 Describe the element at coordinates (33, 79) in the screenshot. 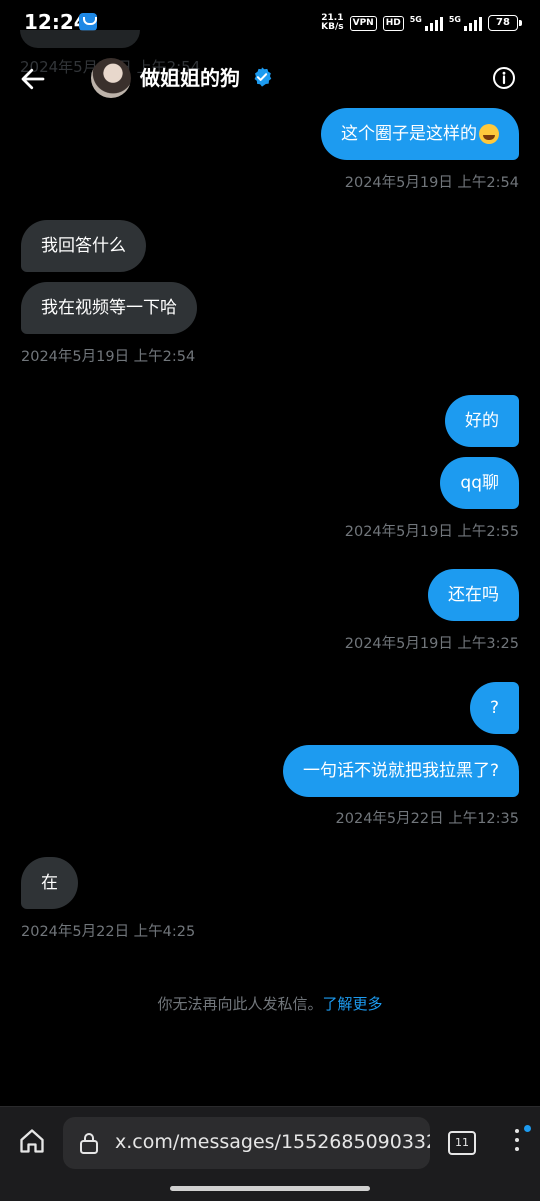

I see `back-arrow-icon` at that location.